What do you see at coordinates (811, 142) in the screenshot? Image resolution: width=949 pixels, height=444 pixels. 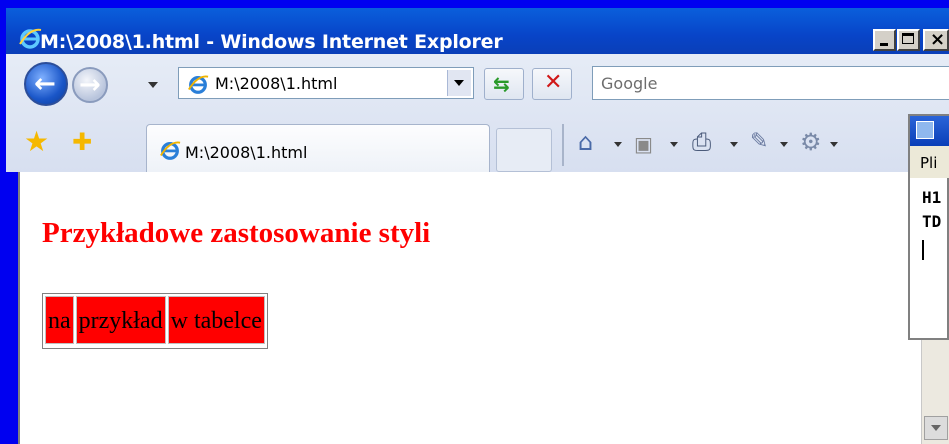 I see `tools-gear-icon: ⚙` at bounding box center [811, 142].